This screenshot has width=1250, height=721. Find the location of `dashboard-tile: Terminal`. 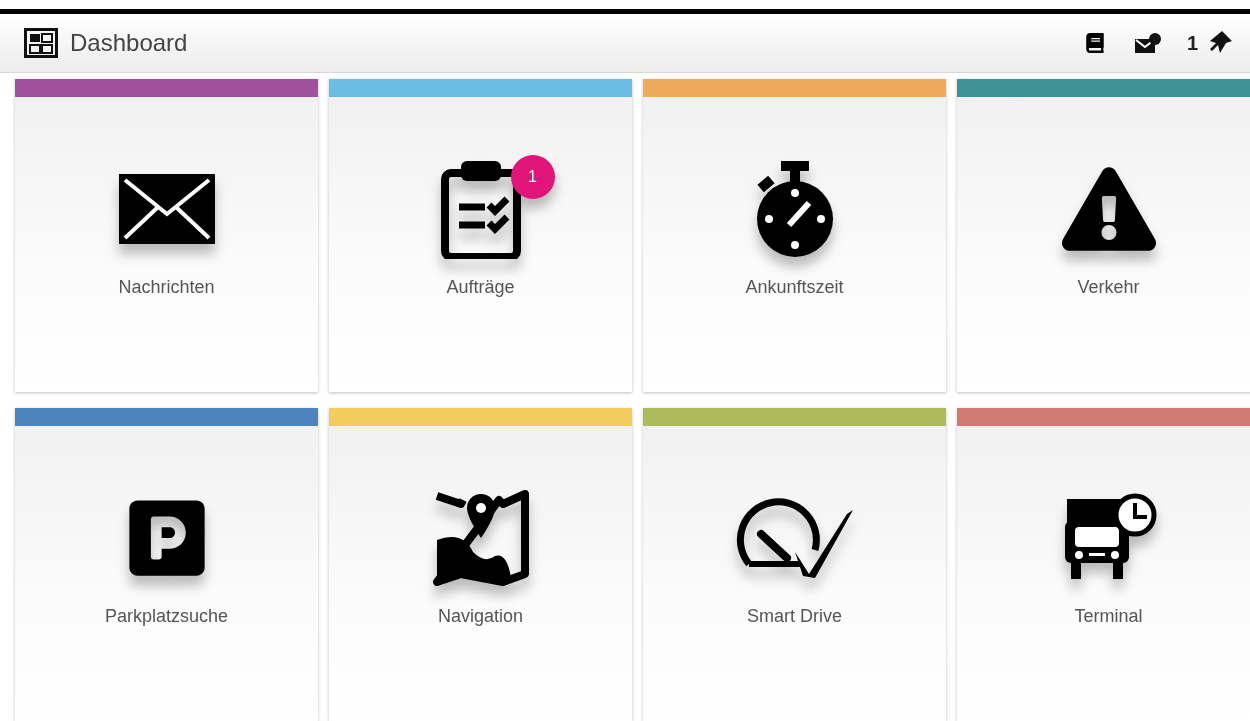

dashboard-tile: Terminal is located at coordinates (1103, 564).